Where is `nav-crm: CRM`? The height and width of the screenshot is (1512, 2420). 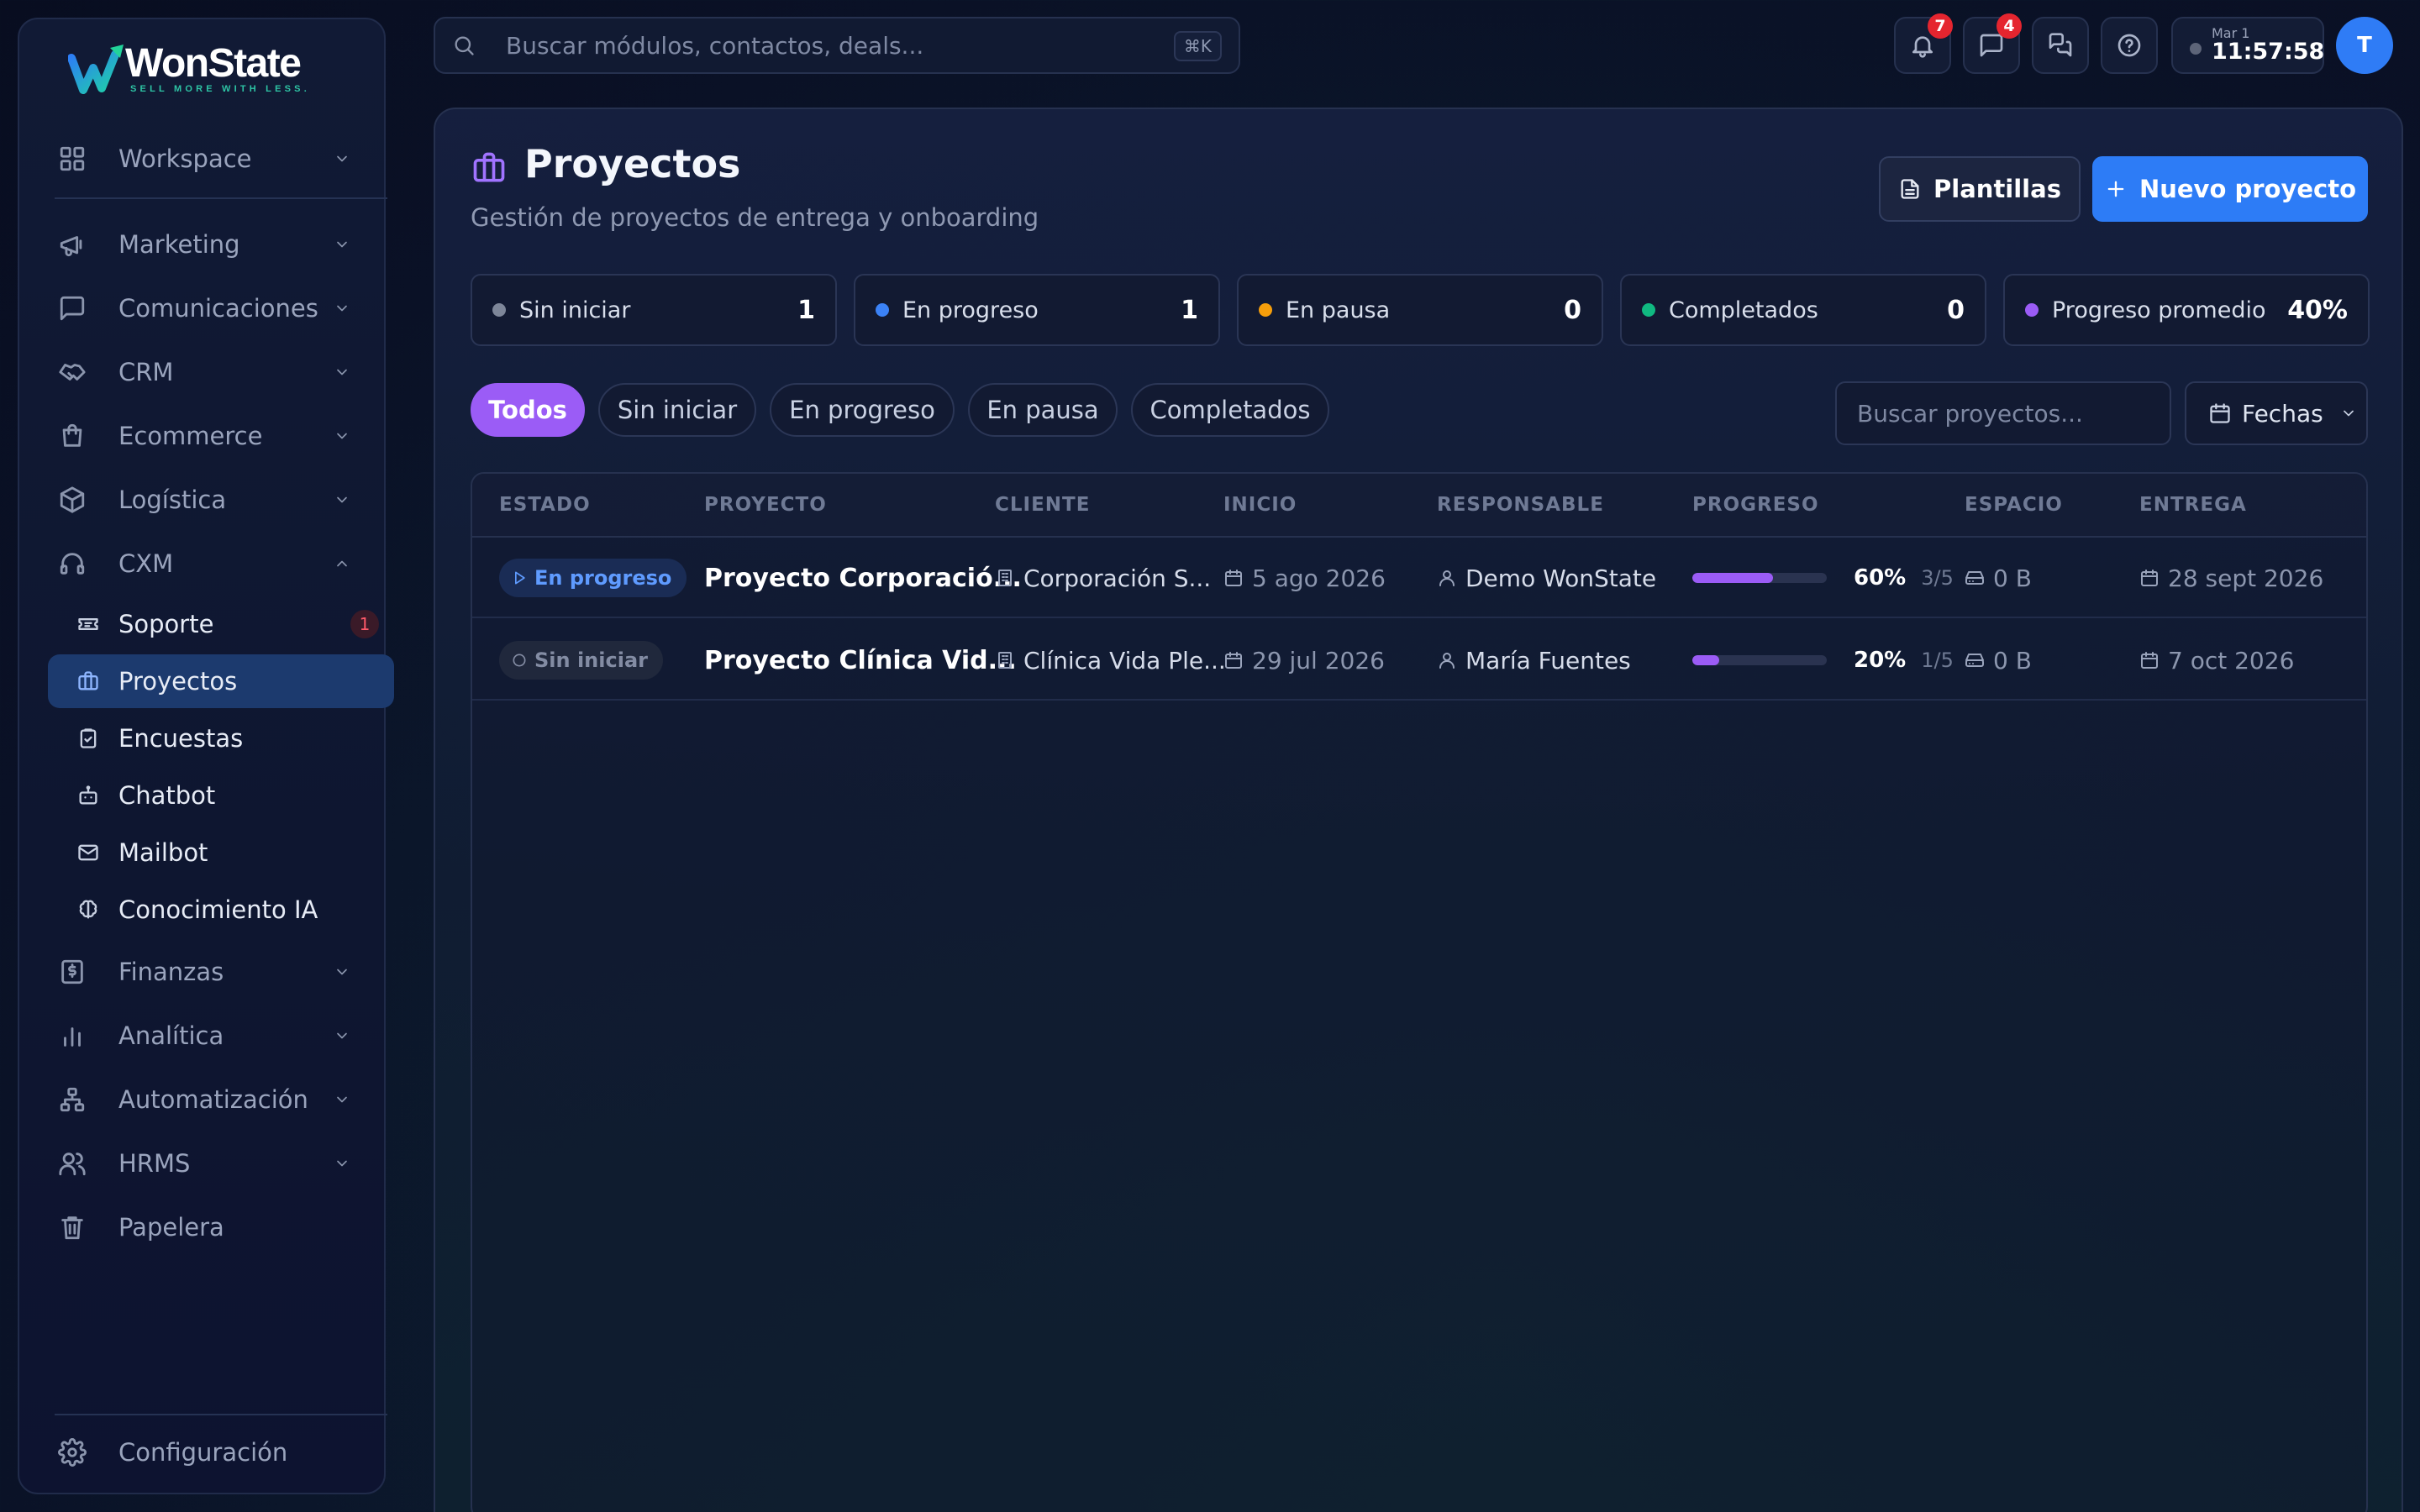
nav-crm: CRM is located at coordinates (222, 372).